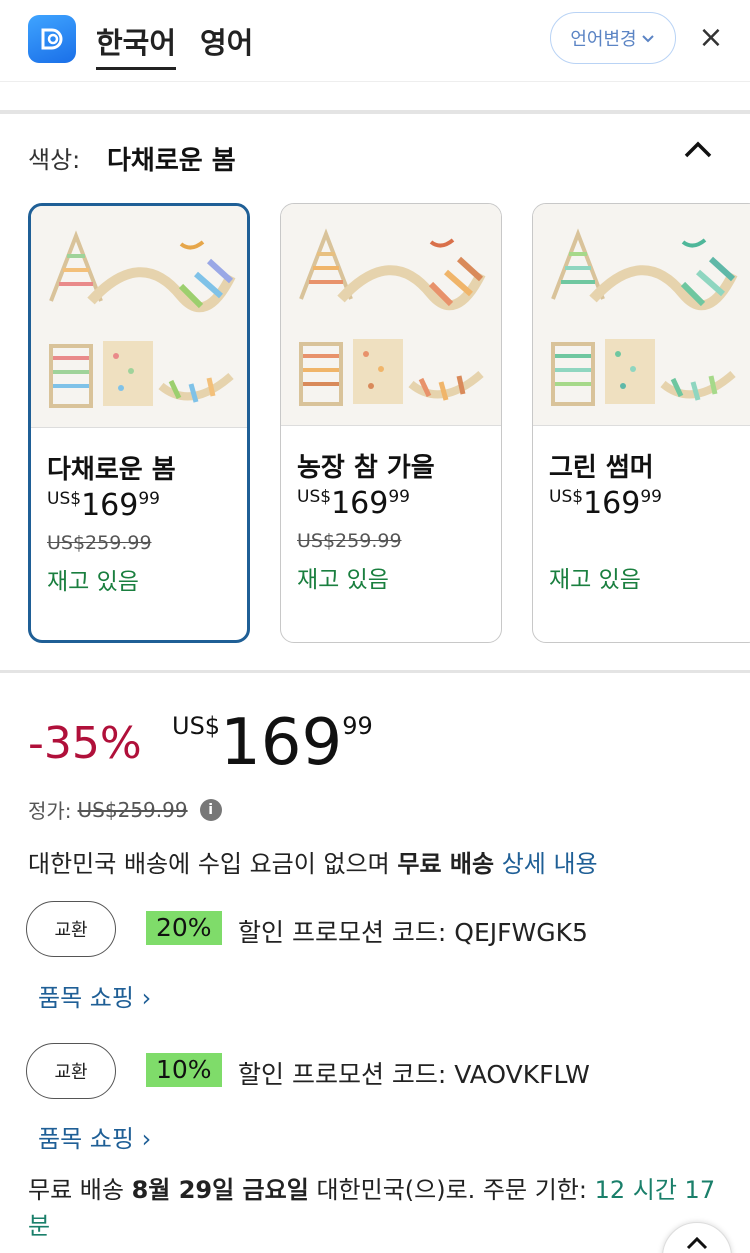 Image resolution: width=750 pixels, height=1253 pixels. Describe the element at coordinates (111, 470) in the screenshot. I see `color-option-name: 다채로운 봄` at that location.